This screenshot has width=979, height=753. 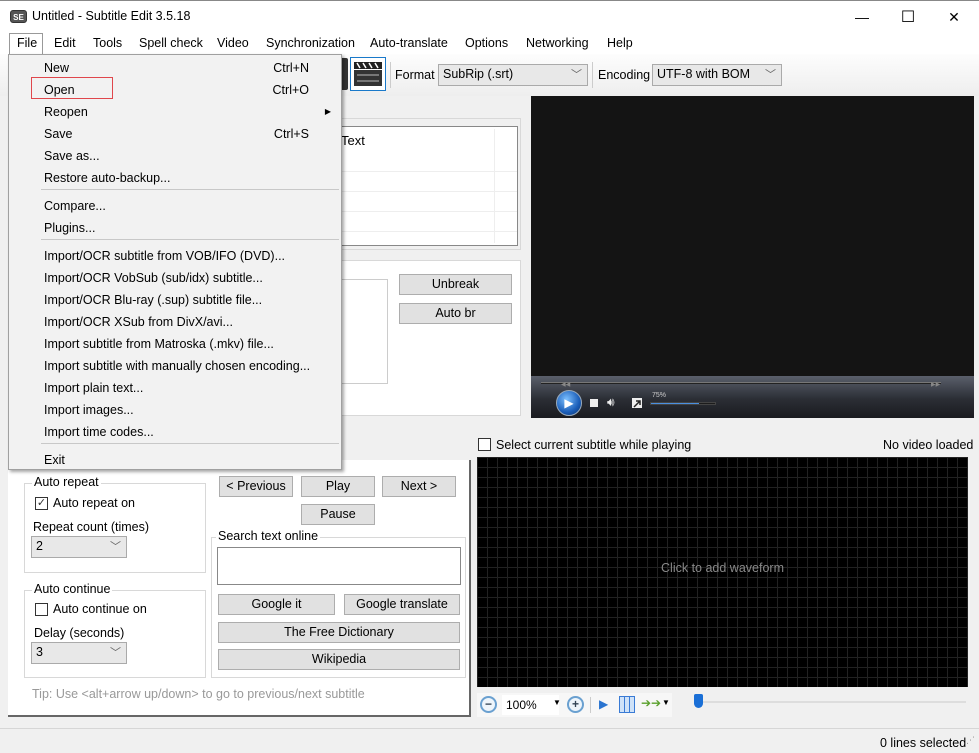 I want to click on repeat-count-select: 2 ﹀, so click(x=79, y=547).